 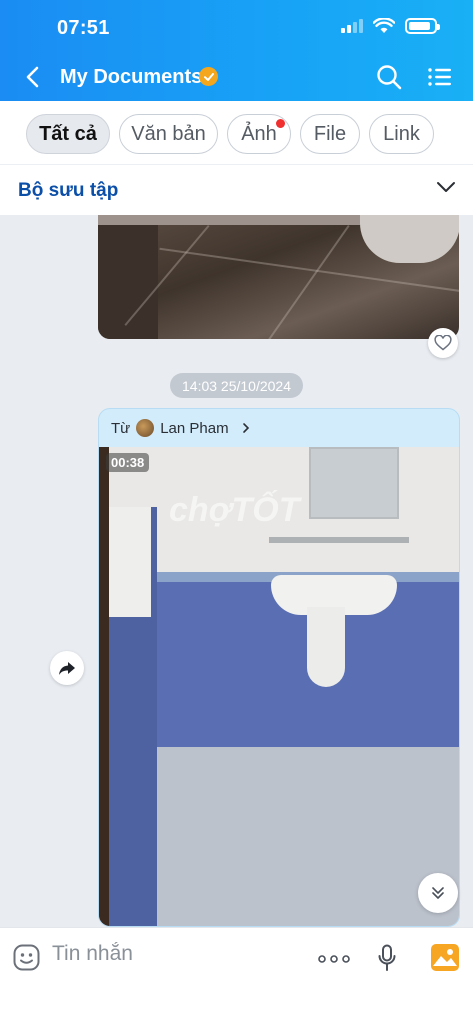 What do you see at coordinates (334, 959) in the screenshot?
I see `more-icon` at bounding box center [334, 959].